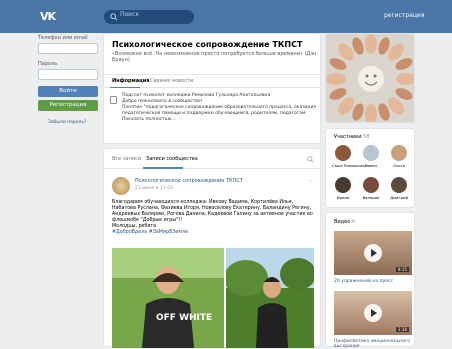 Image resolution: width=452 pixels, height=349 pixels. Describe the element at coordinates (226, 16) in the screenshot. I see `top-bar: VK Поиск регистрация` at that location.